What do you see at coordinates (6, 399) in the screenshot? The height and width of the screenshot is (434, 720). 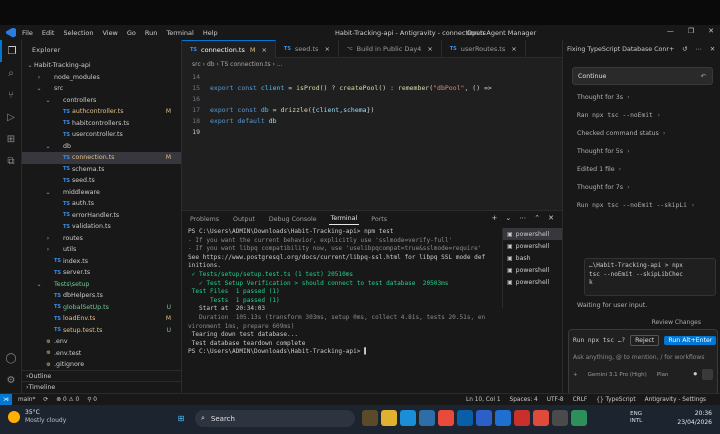 I see `remote-icon: ⋊` at bounding box center [6, 399].